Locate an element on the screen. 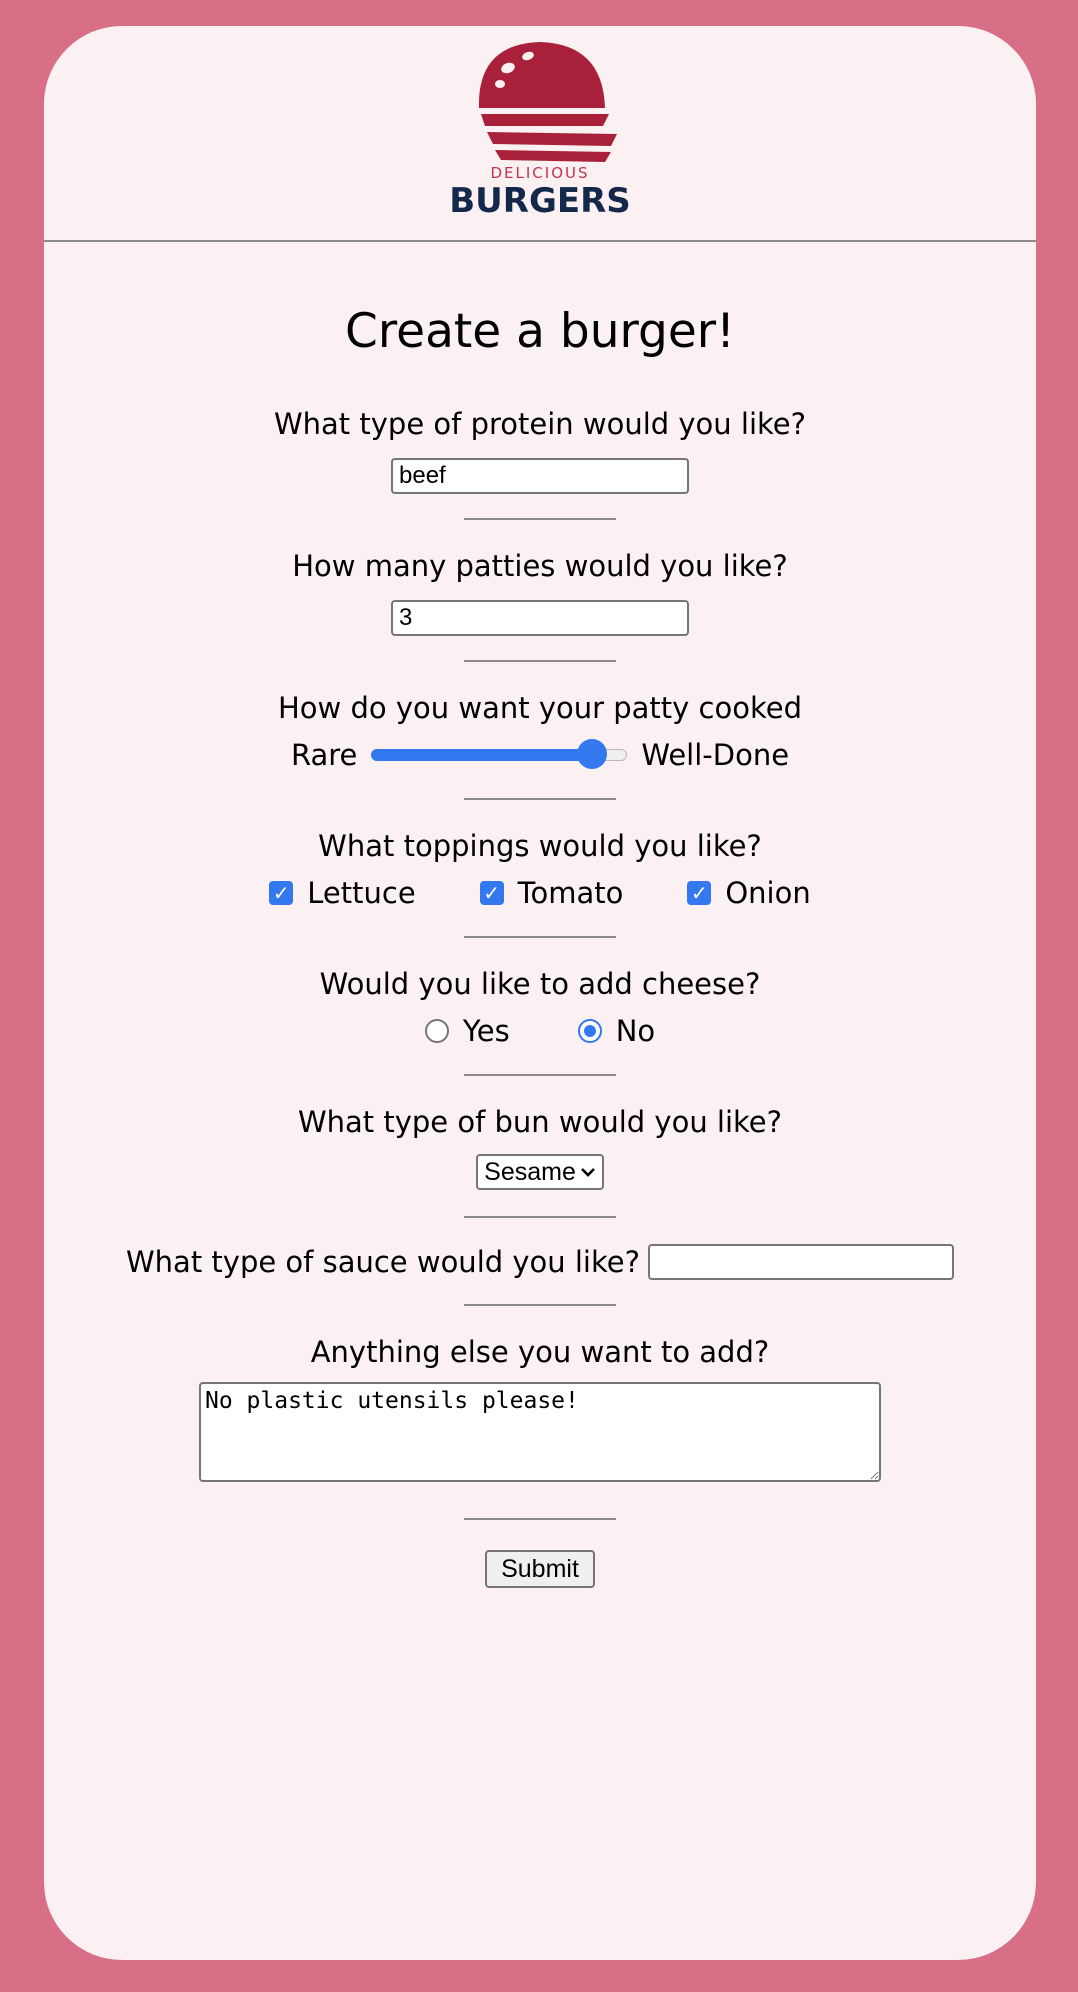 This screenshot has width=1078, height=1992. bun-selected-value: Sesame is located at coordinates (530, 1171).